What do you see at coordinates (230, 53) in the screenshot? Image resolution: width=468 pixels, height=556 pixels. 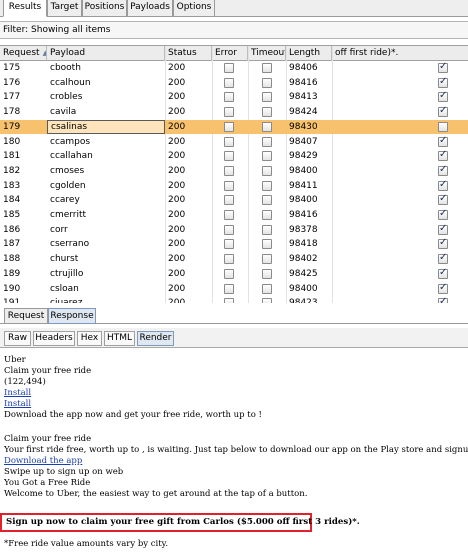 I see `column-header-error: Error` at bounding box center [230, 53].